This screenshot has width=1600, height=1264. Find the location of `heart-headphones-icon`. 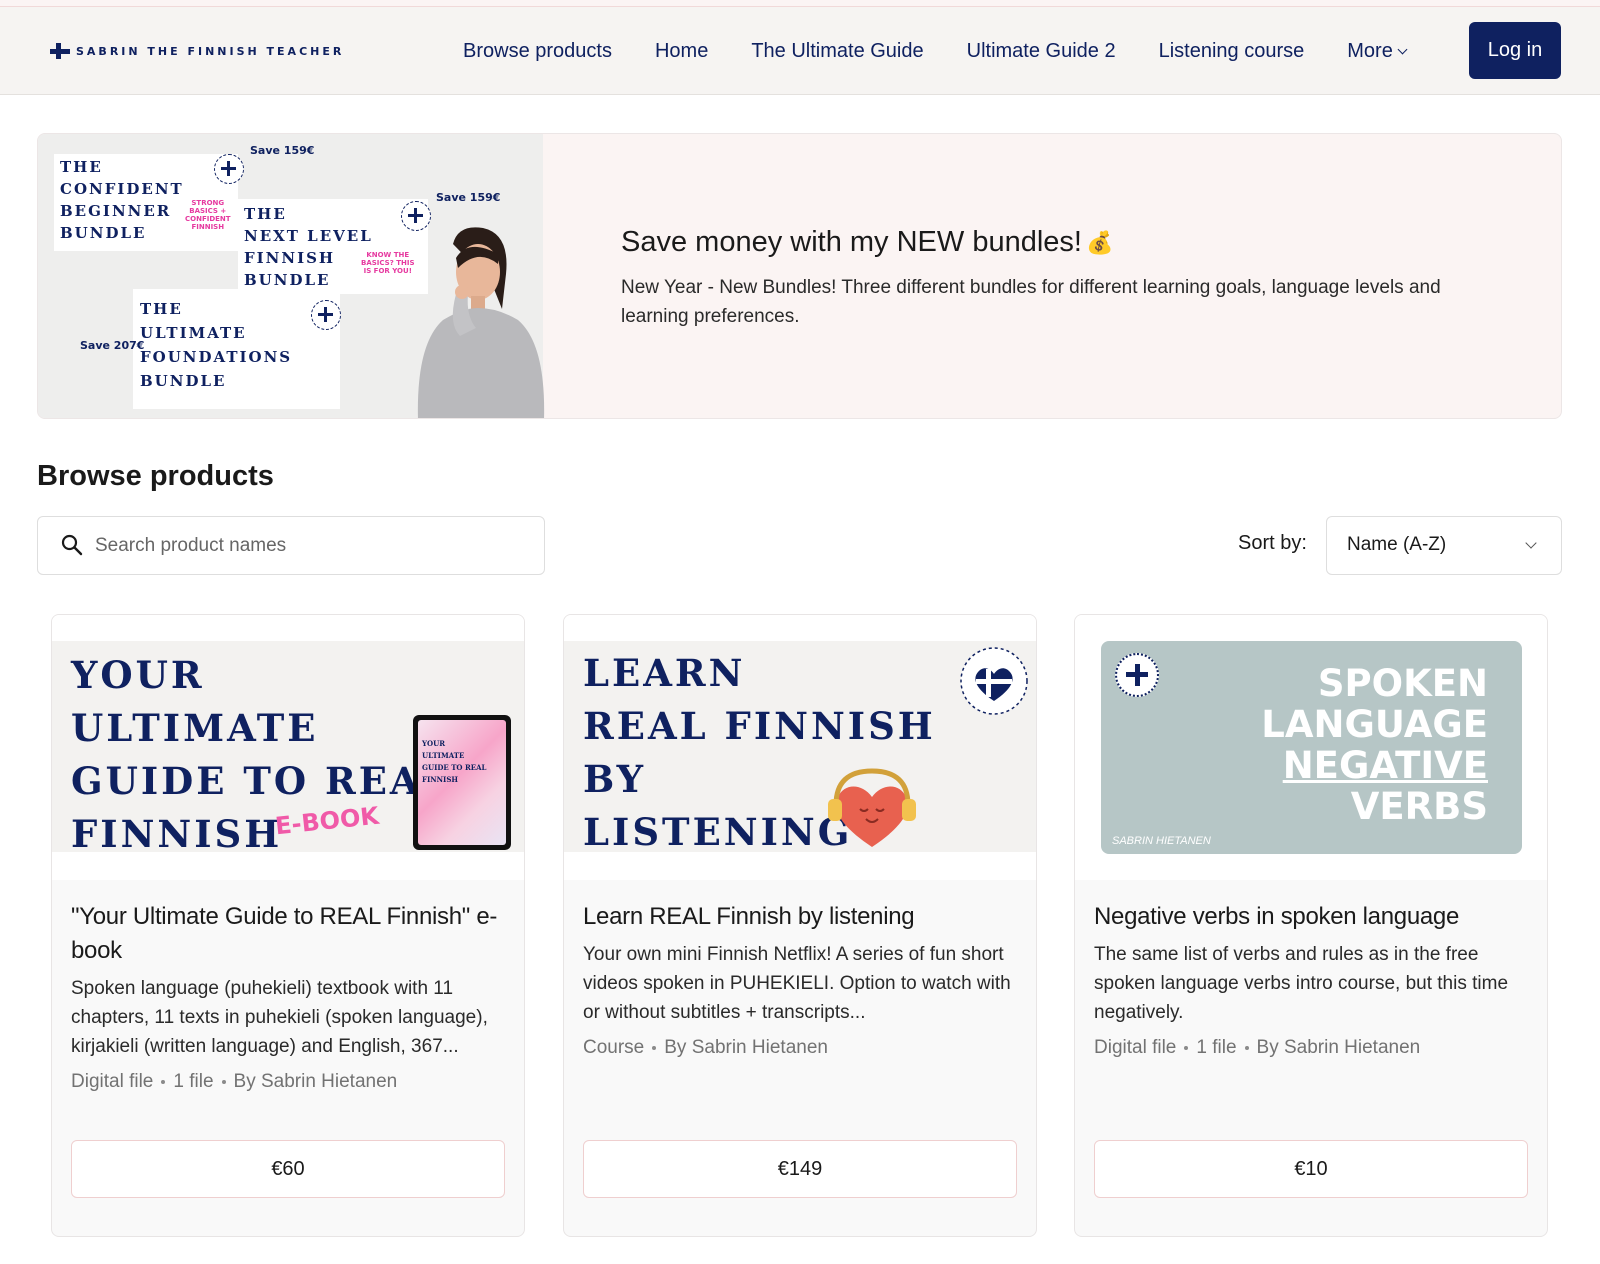

heart-headphones-icon is located at coordinates (872, 807).